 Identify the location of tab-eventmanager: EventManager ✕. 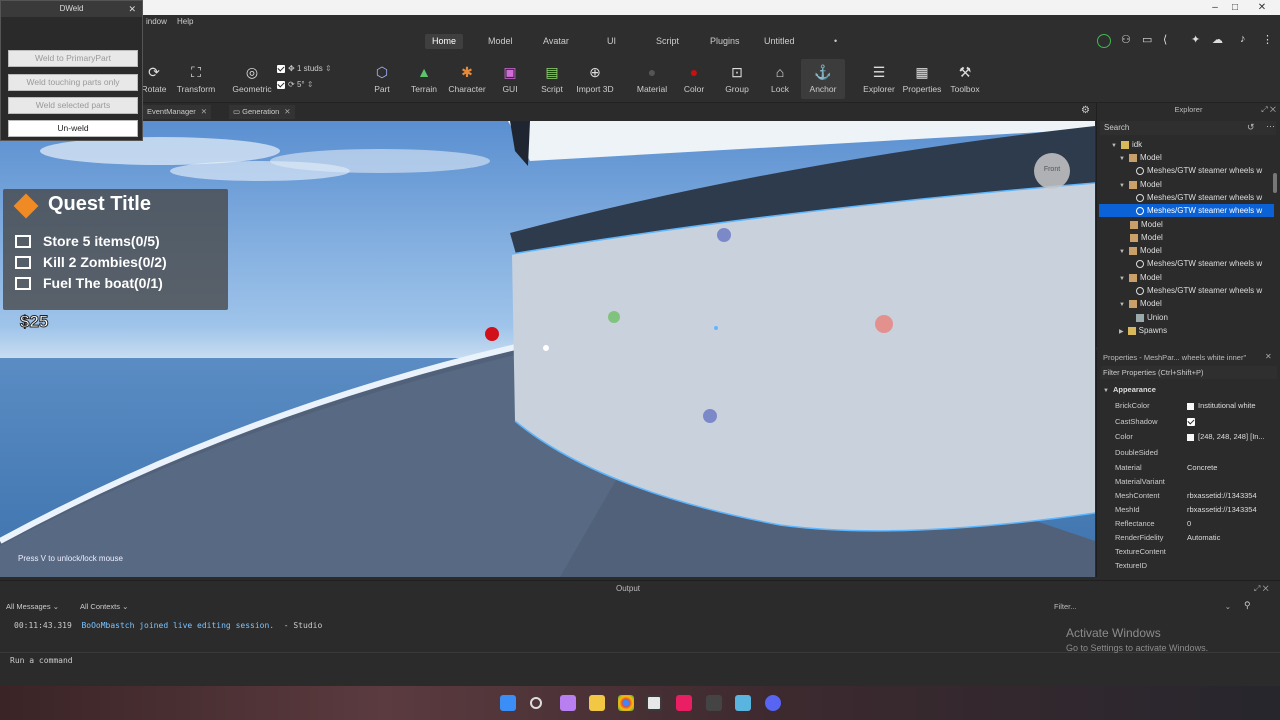
(177, 112).